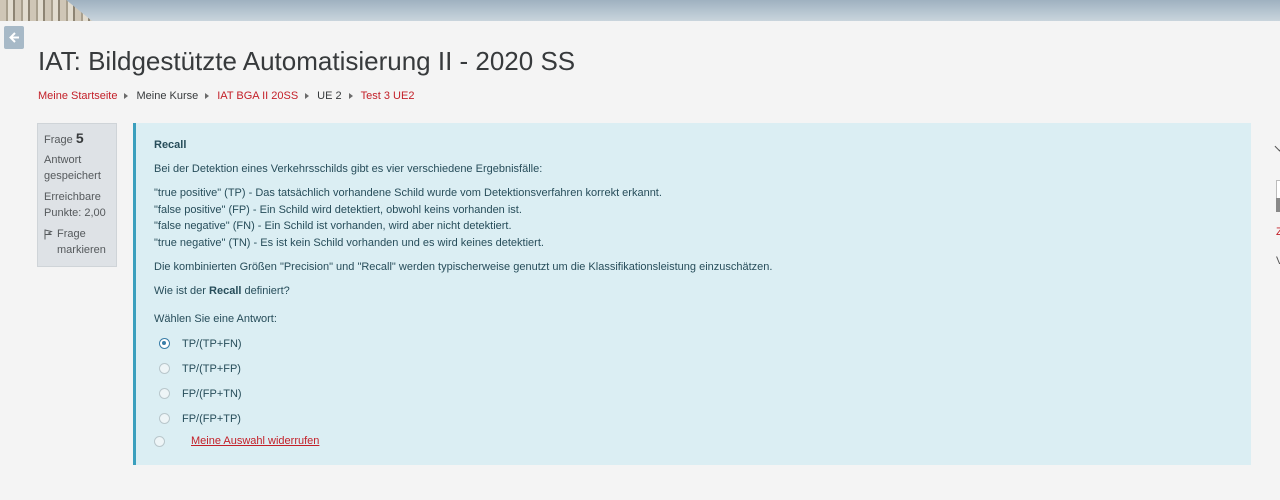  Describe the element at coordinates (48, 234) in the screenshot. I see `flag-icon` at that location.